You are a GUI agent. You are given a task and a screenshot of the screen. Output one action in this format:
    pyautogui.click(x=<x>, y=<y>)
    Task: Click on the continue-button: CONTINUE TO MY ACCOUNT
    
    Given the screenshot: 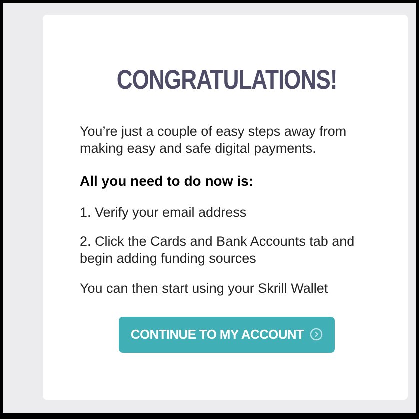 What is the action you would take?
    pyautogui.click(x=227, y=334)
    